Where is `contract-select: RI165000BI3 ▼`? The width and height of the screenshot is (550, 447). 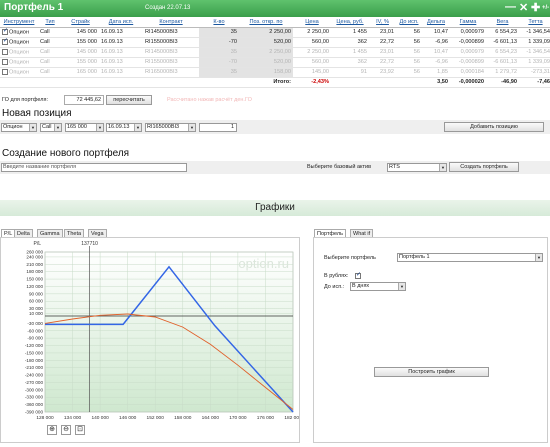
contract-select: RI165000BI3 ▼ is located at coordinates (170, 127).